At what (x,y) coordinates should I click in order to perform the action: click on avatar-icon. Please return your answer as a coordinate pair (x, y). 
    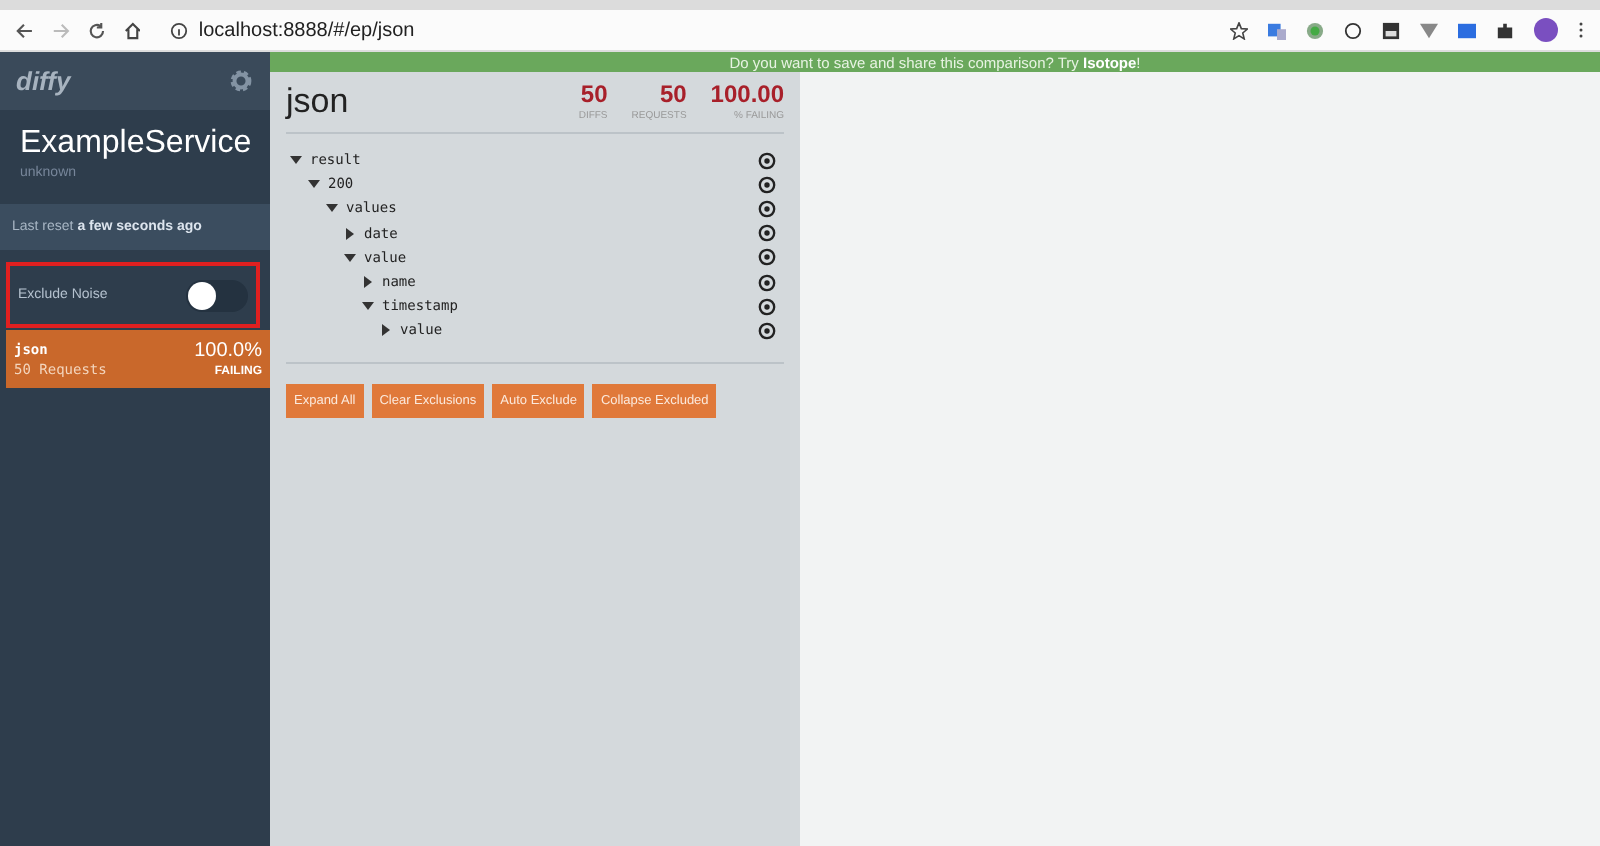
    Looking at the image, I should click on (1546, 30).